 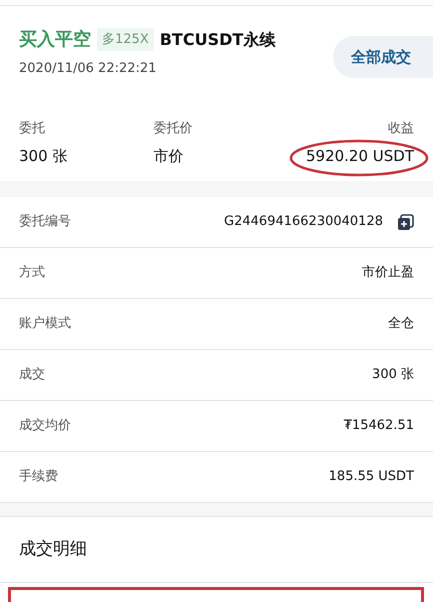 I want to click on stat-value: 300 张, so click(x=43, y=156).